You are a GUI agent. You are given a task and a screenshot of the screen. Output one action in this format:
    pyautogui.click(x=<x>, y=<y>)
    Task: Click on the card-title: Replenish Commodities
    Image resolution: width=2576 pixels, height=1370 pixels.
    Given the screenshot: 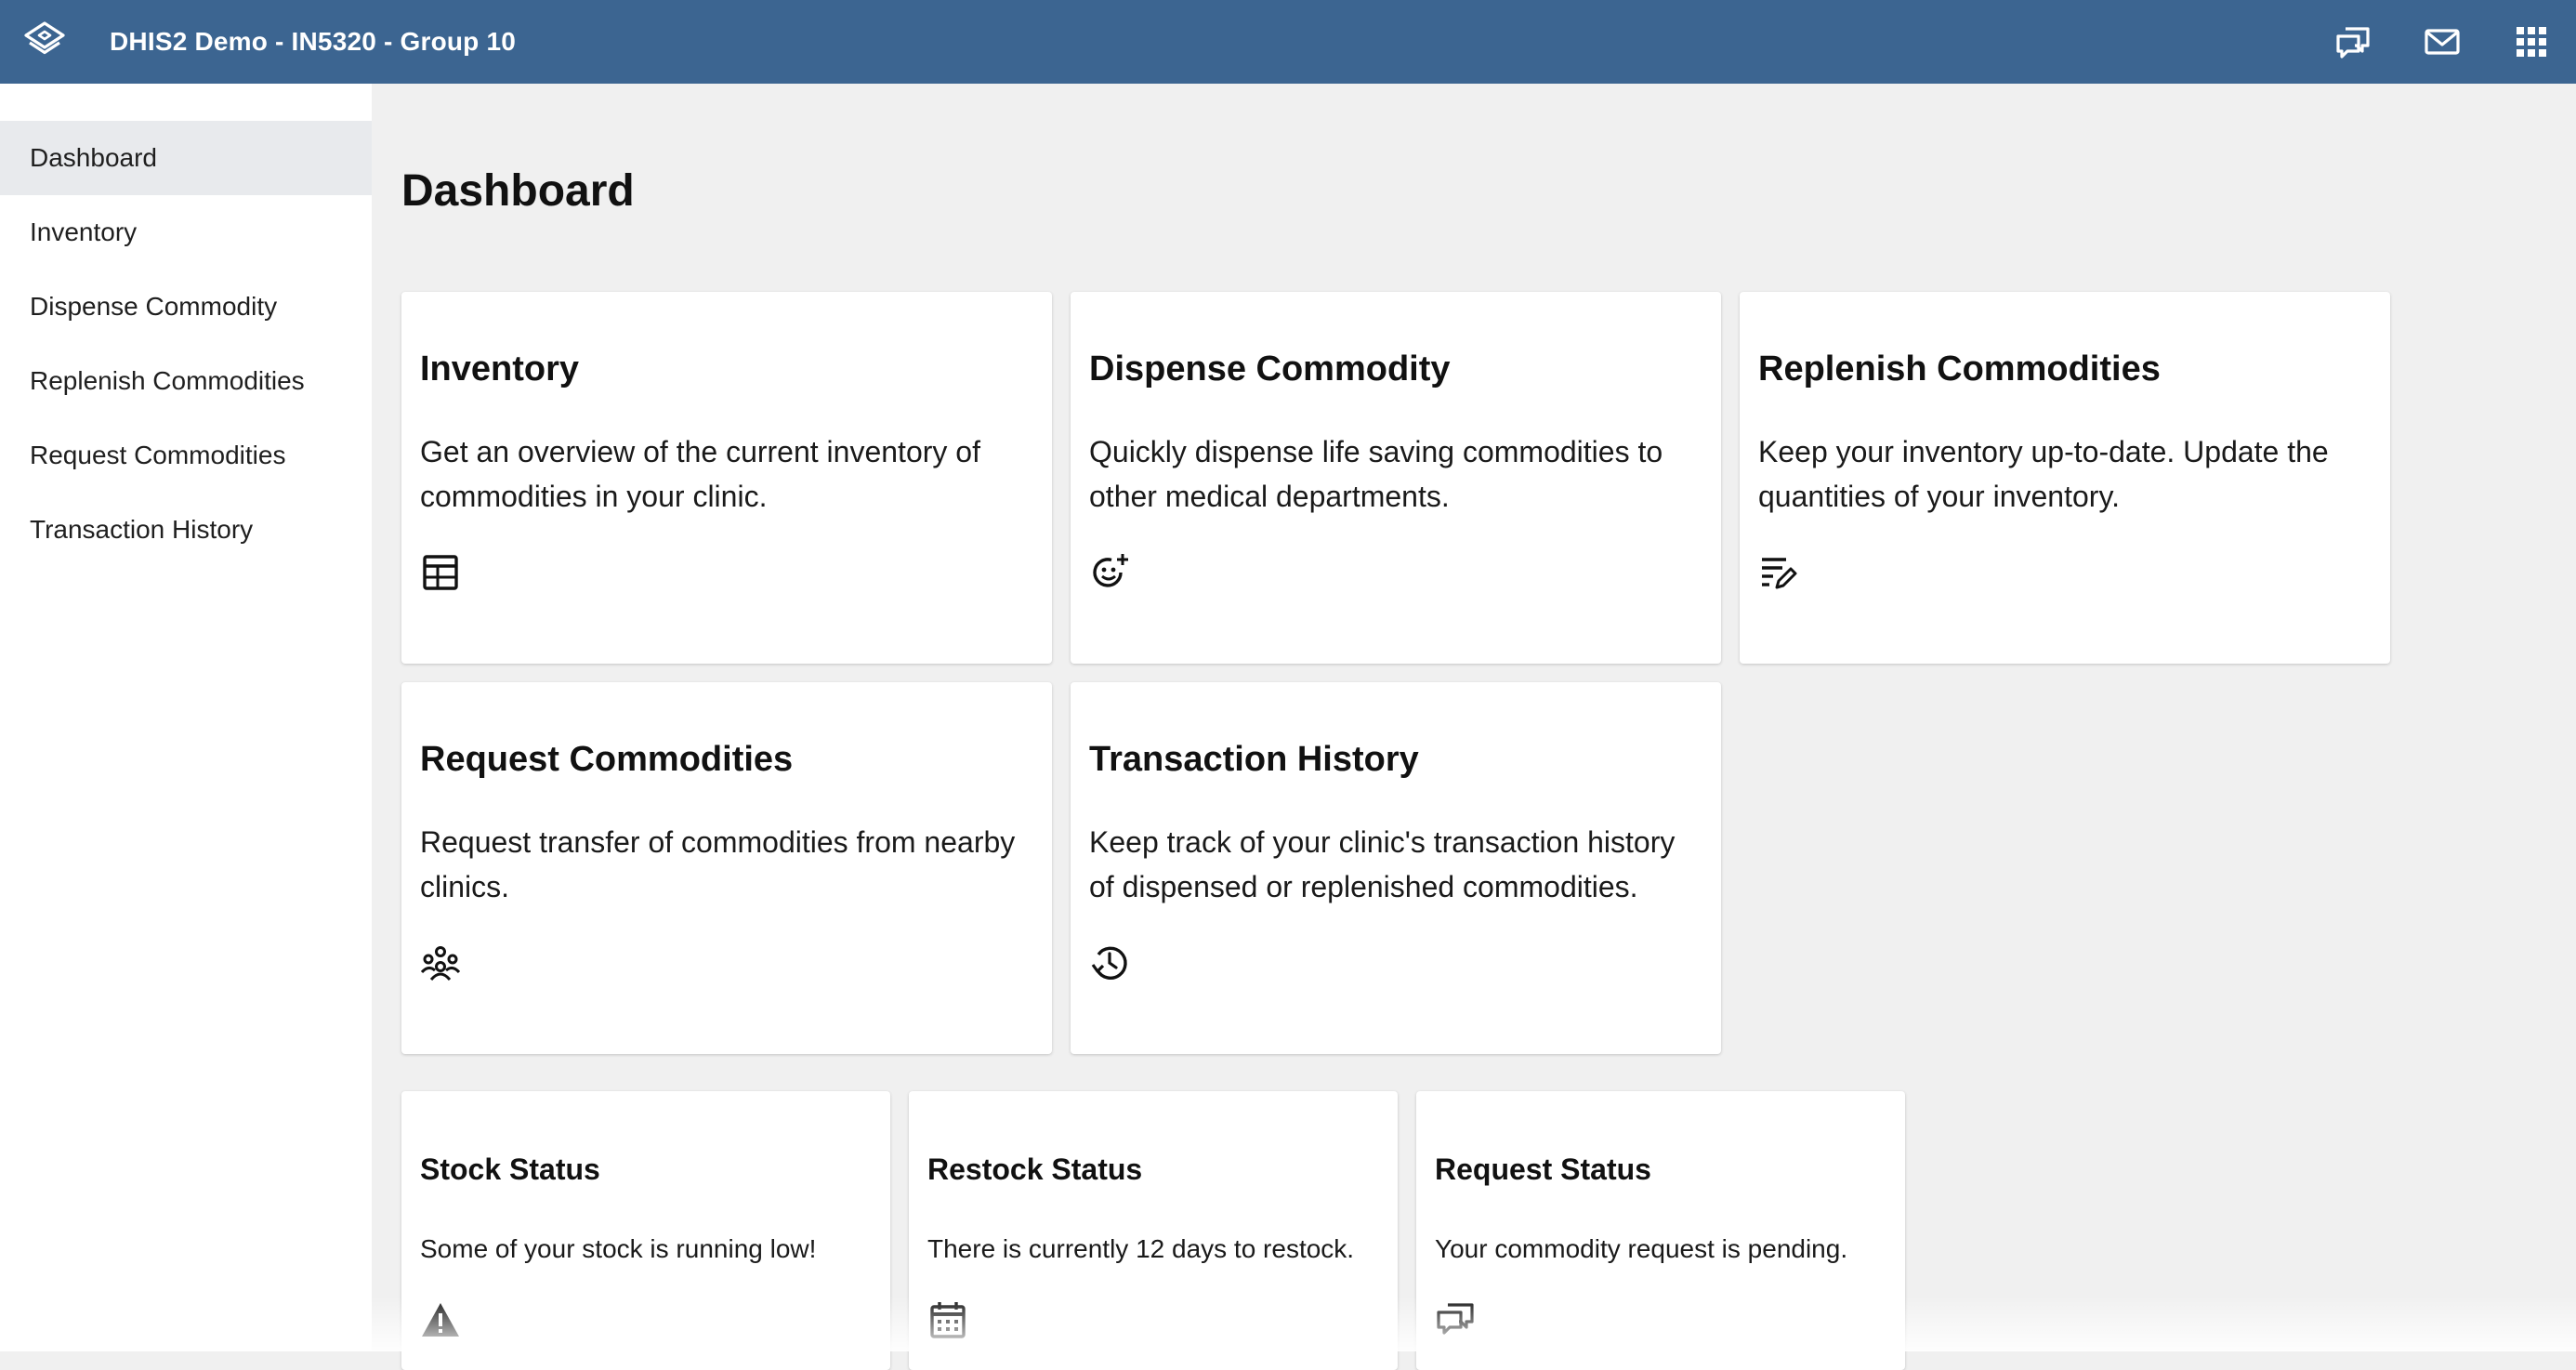 What is the action you would take?
    pyautogui.click(x=1959, y=369)
    